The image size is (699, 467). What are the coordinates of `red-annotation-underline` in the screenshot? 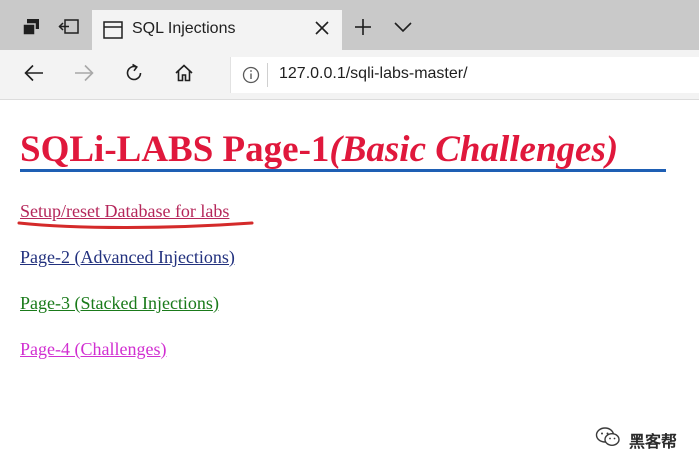 It's located at (135, 225).